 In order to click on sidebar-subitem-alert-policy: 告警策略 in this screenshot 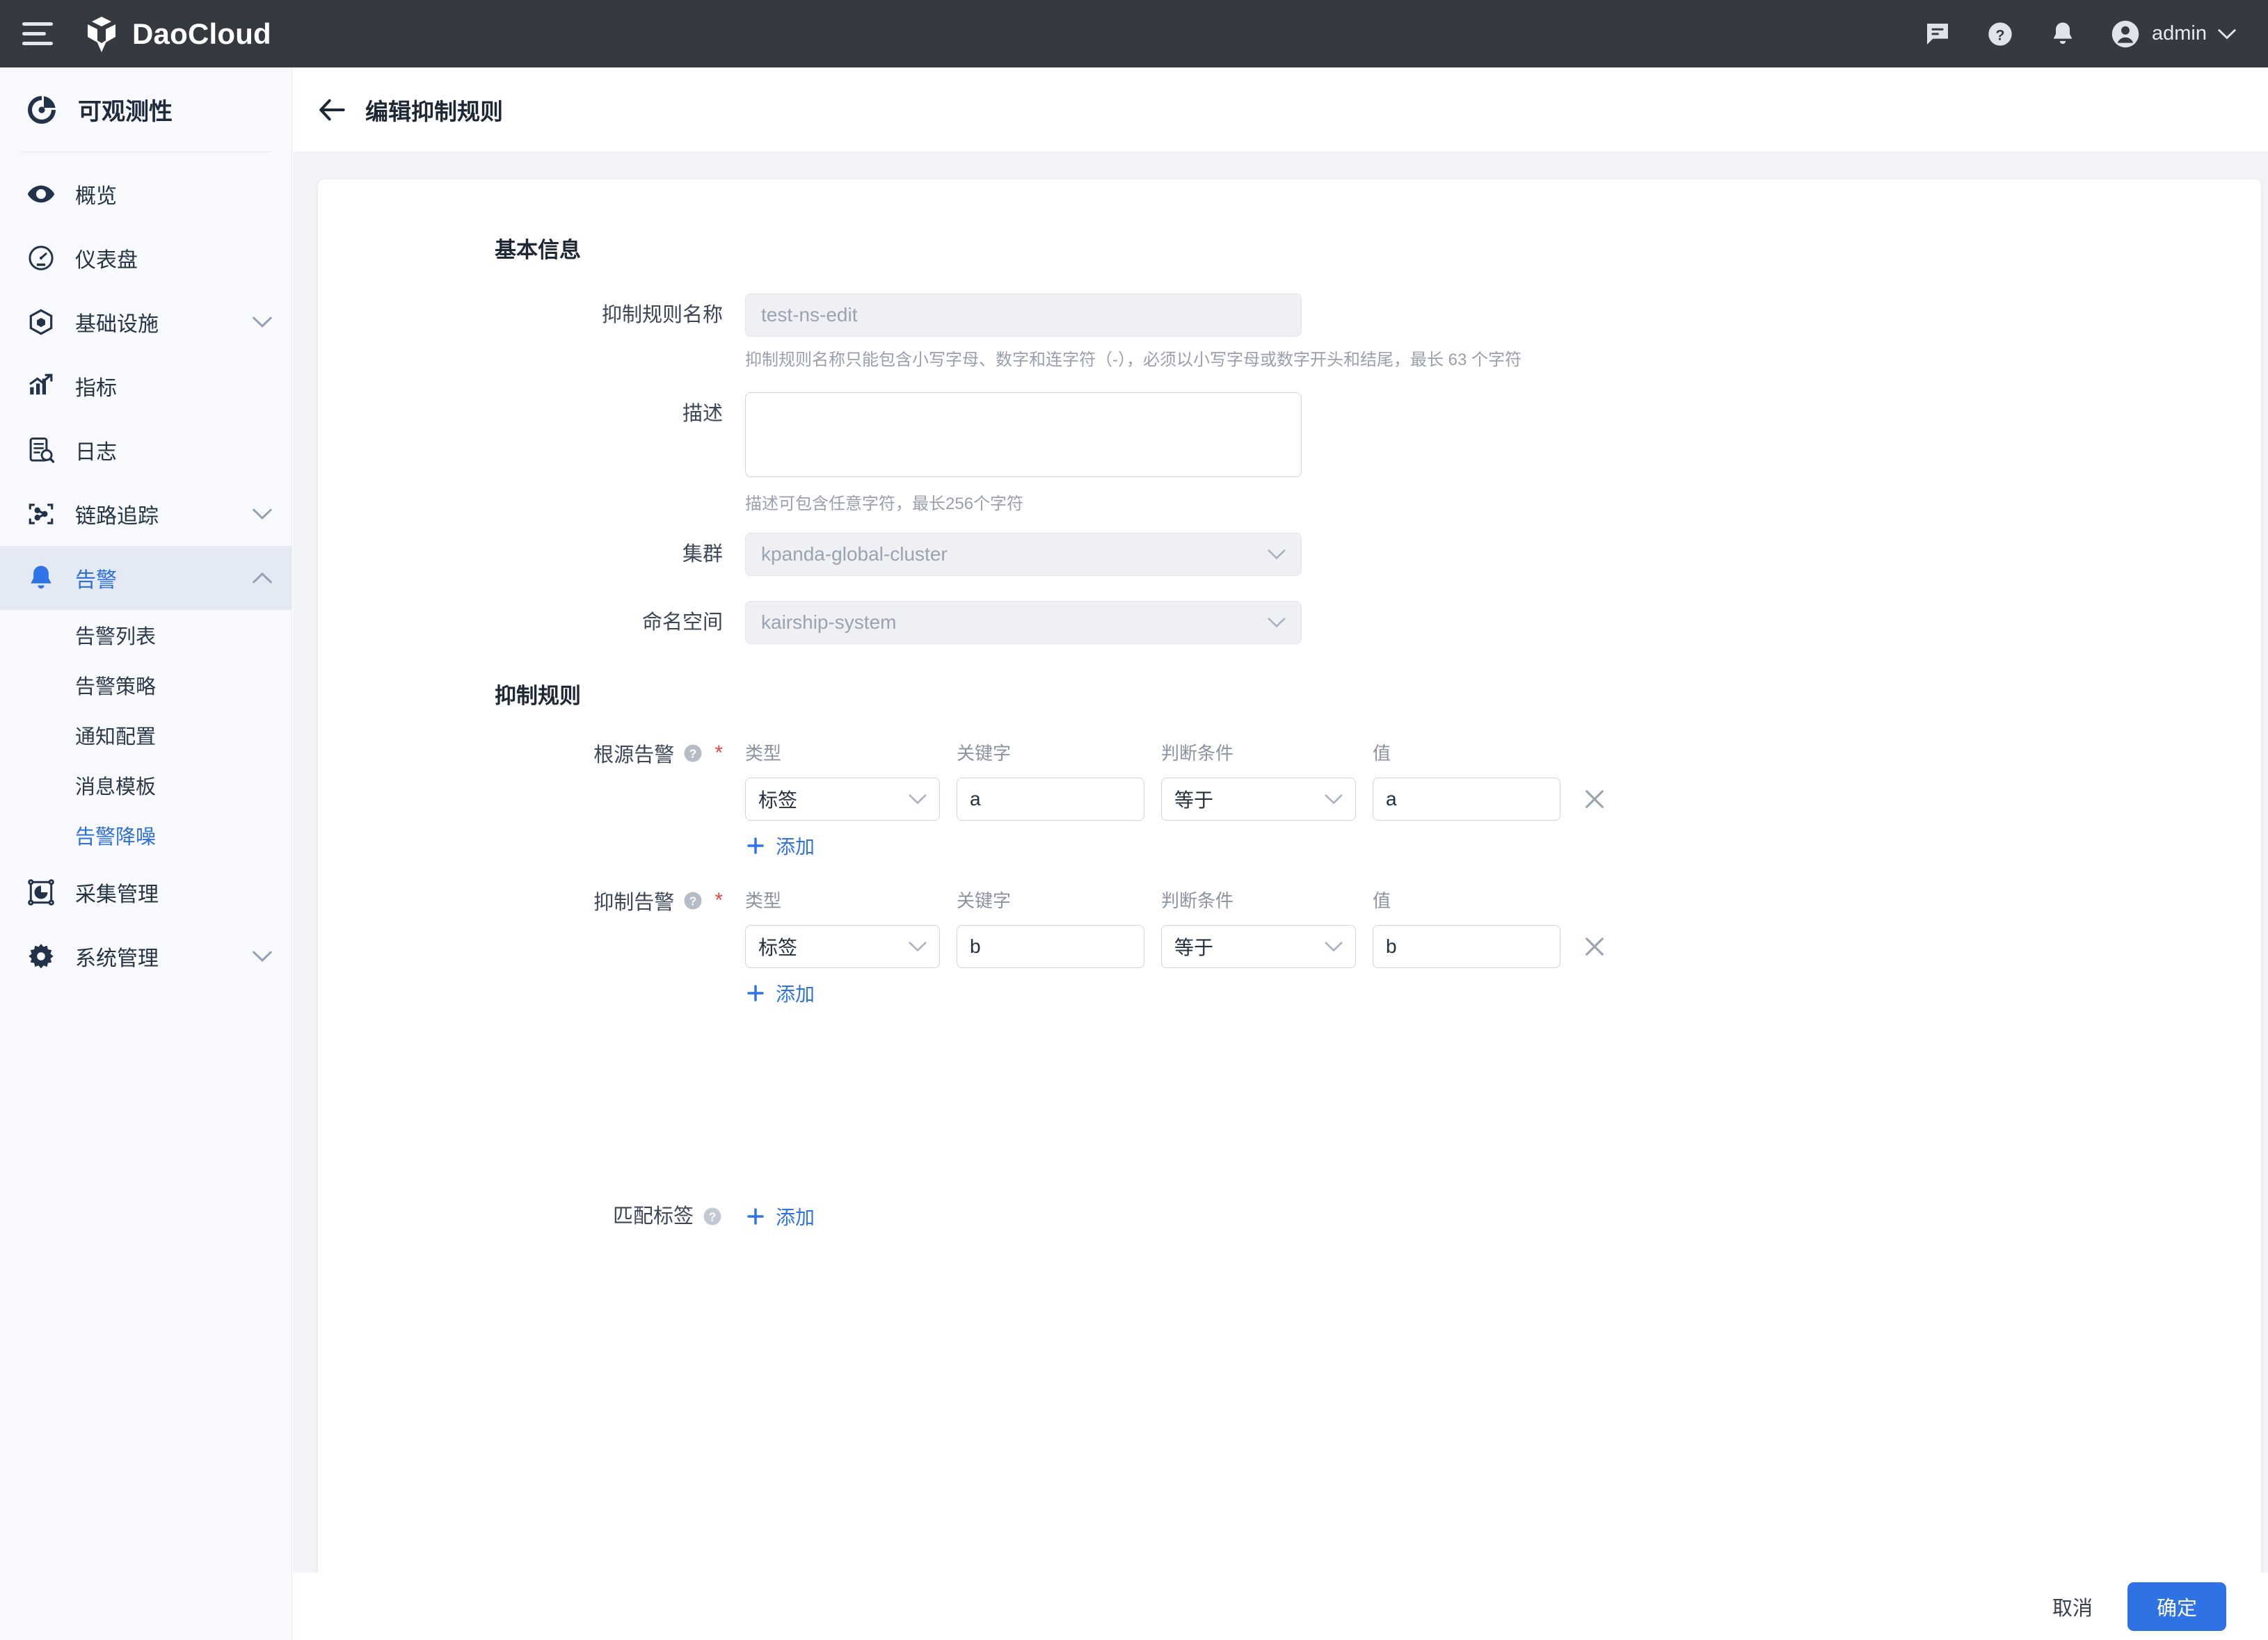, I will do `click(146, 685)`.